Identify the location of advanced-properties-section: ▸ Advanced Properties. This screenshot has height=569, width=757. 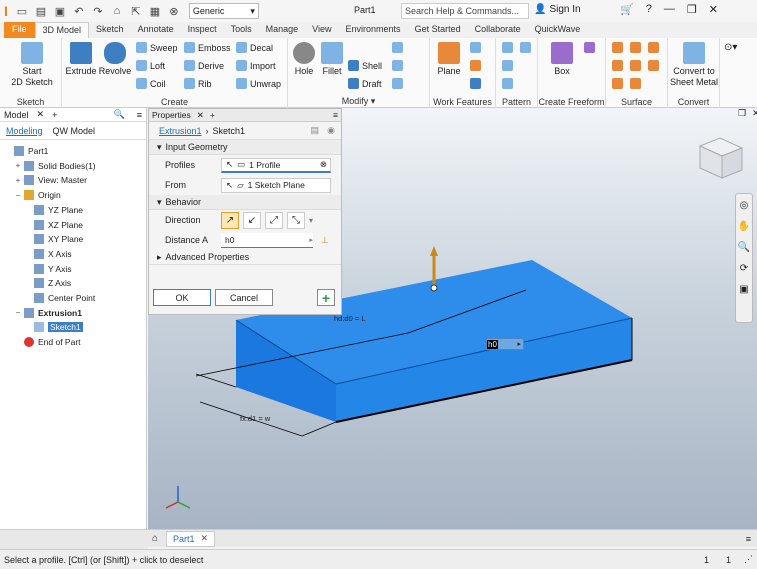
(245, 257).